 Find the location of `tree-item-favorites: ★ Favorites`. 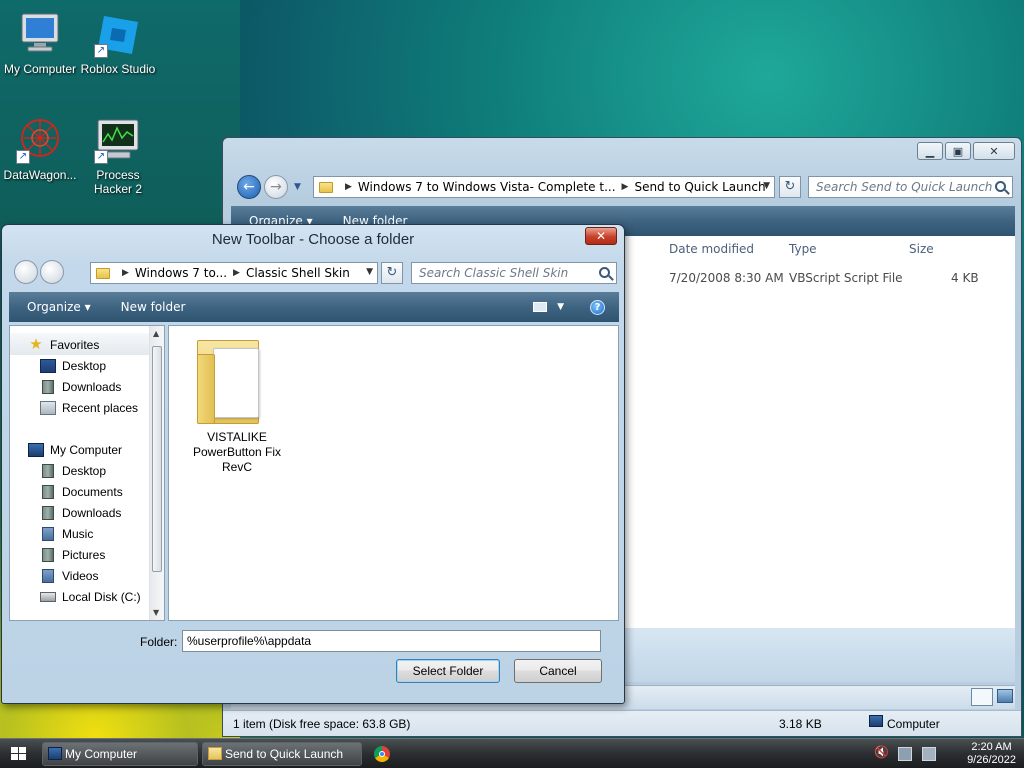

tree-item-favorites: ★ Favorites is located at coordinates (63, 344).